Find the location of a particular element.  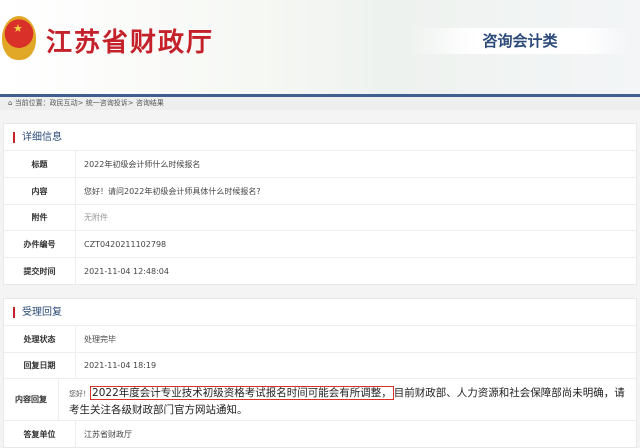

category-title: 咨询会计类 is located at coordinates (520, 41).